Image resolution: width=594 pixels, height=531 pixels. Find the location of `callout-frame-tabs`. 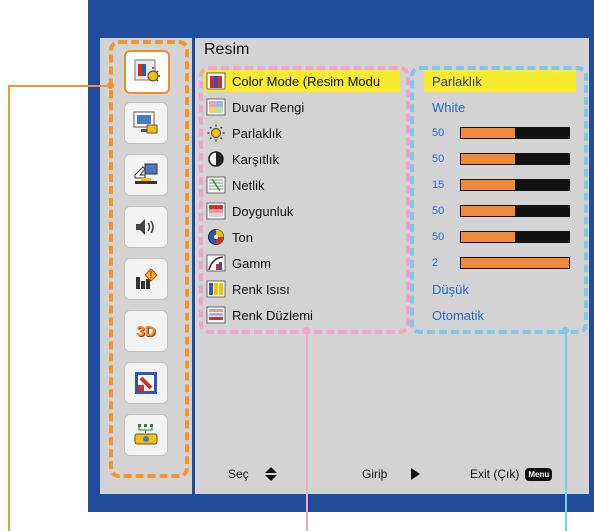

callout-frame-tabs is located at coordinates (149, 259).